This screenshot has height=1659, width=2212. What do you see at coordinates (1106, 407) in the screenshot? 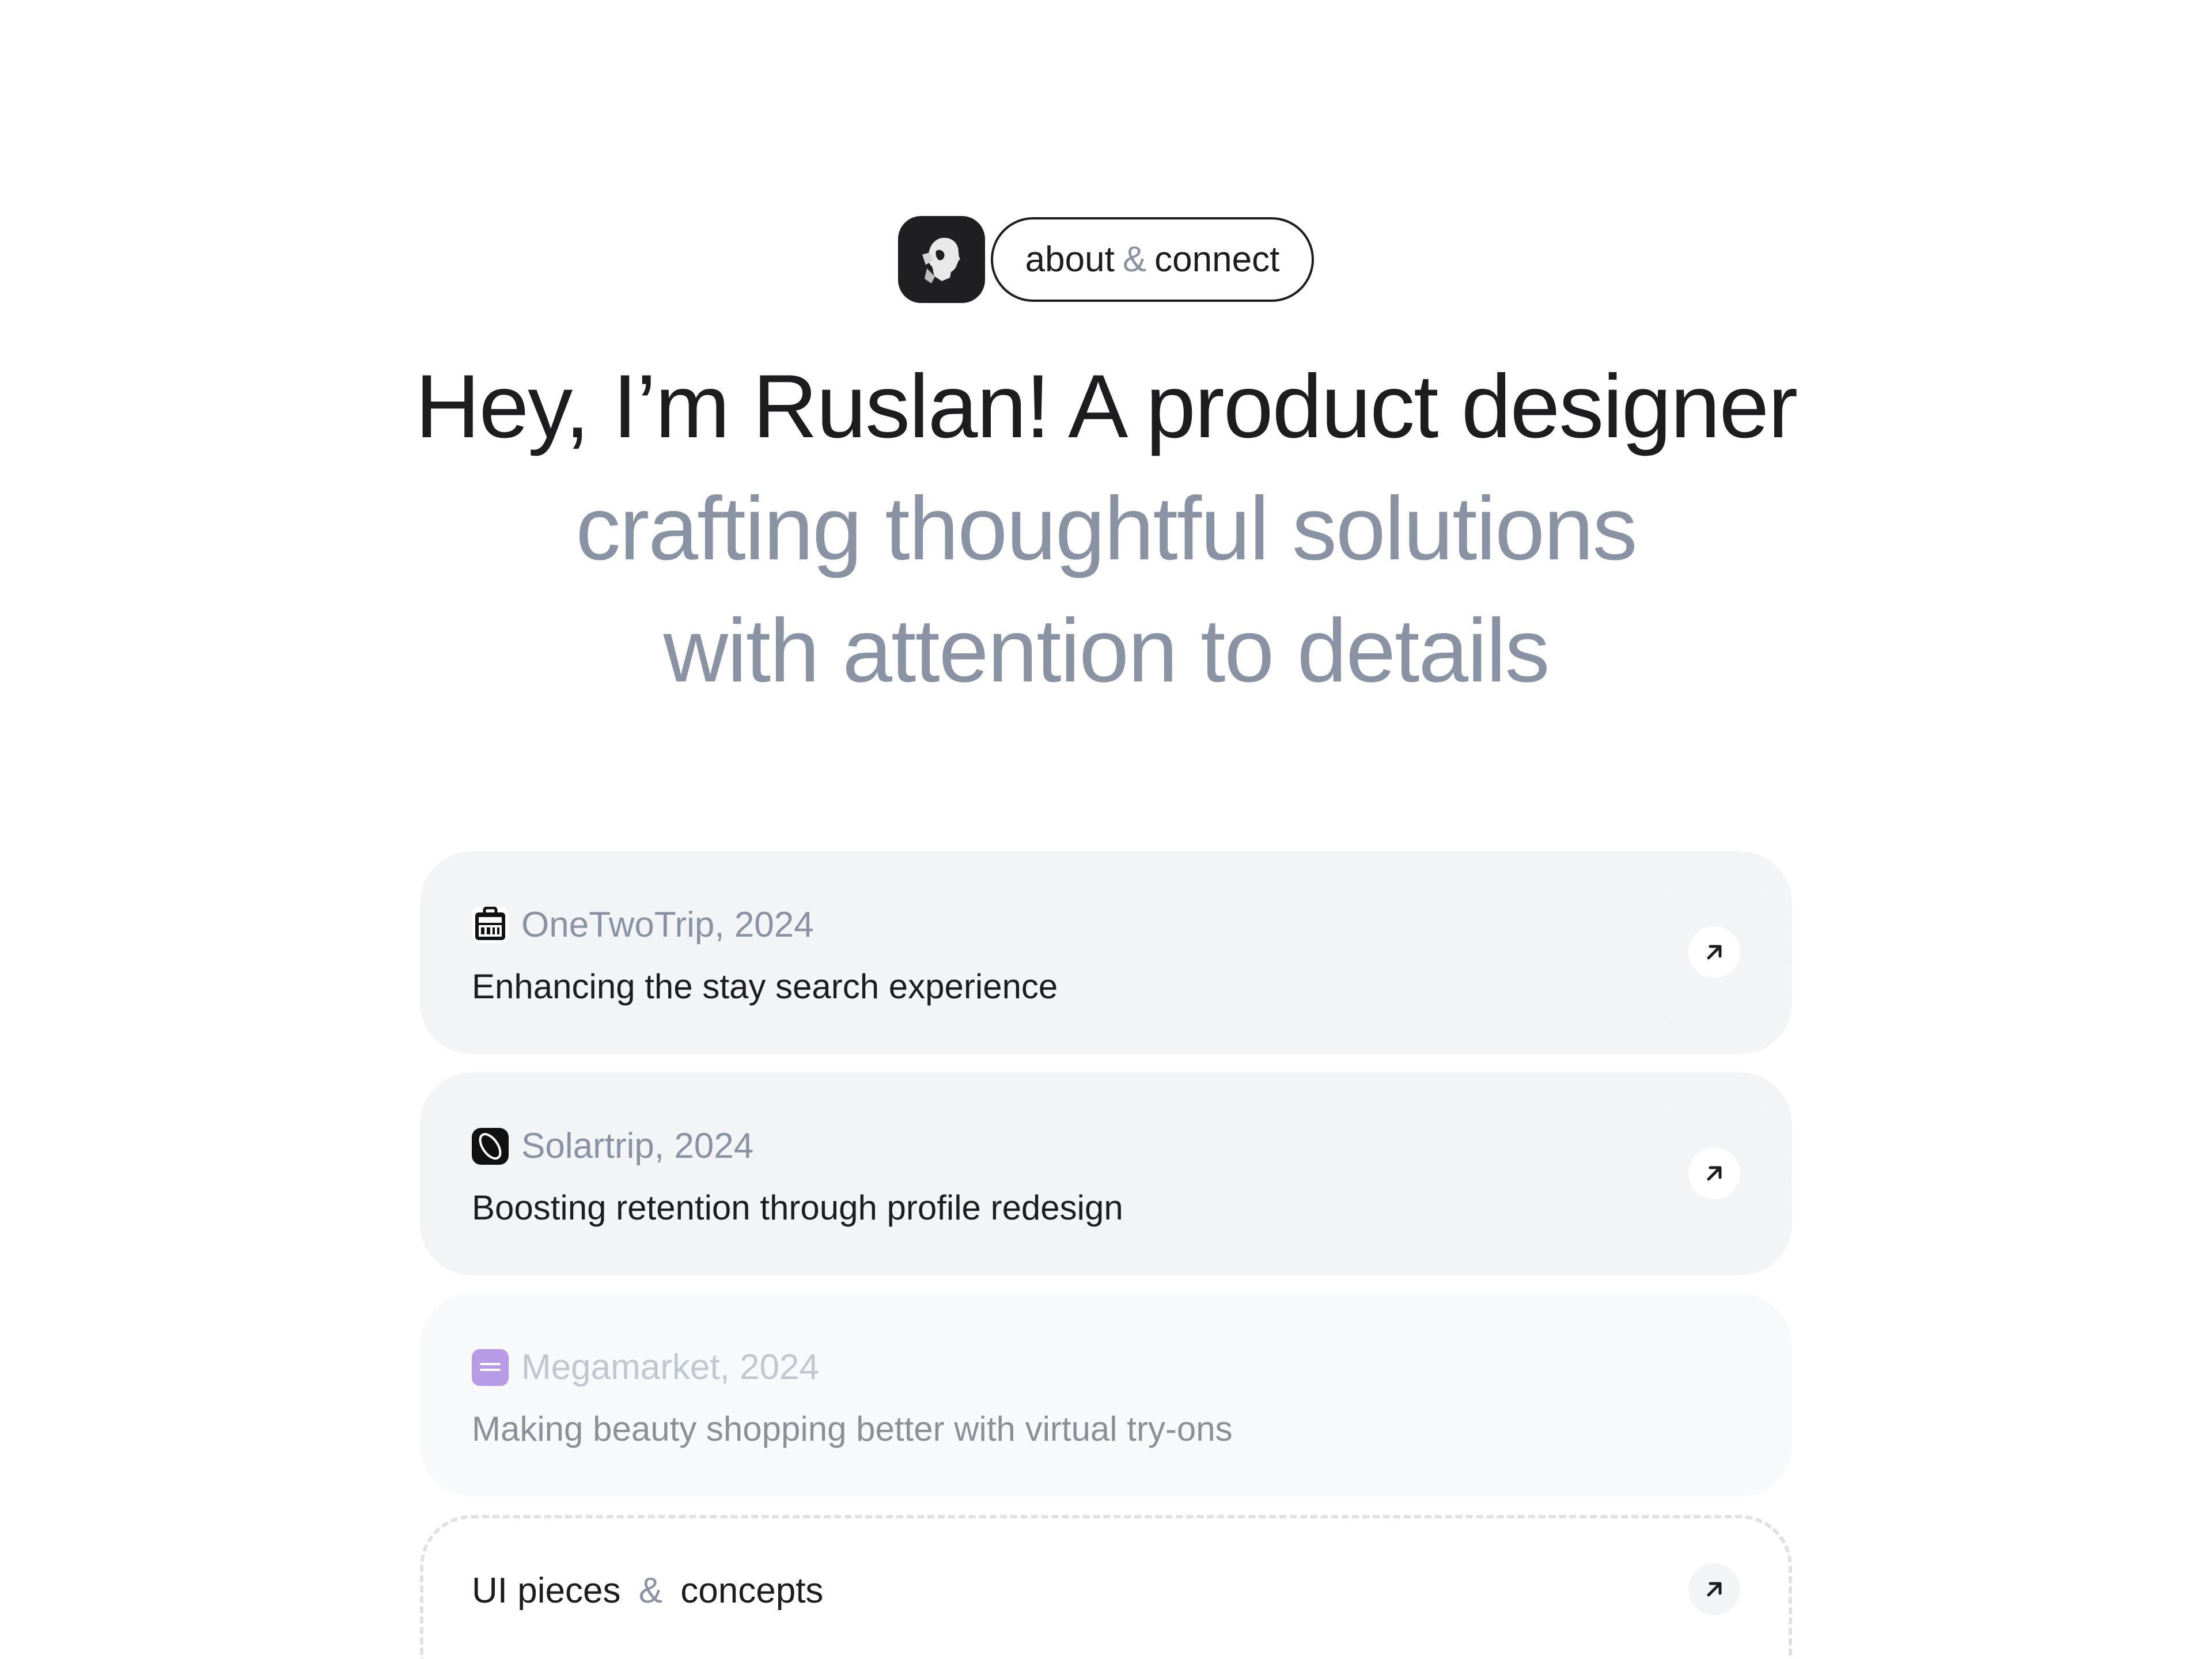
I see `hero-line-intro: Hey, I’m Ruslan! A product designer` at bounding box center [1106, 407].